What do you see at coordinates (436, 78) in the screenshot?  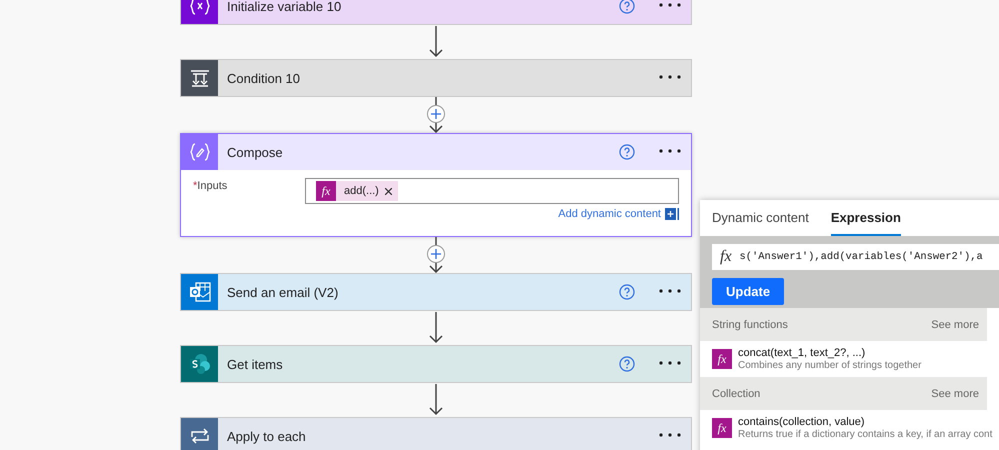 I see `action-card: Condition 10` at bounding box center [436, 78].